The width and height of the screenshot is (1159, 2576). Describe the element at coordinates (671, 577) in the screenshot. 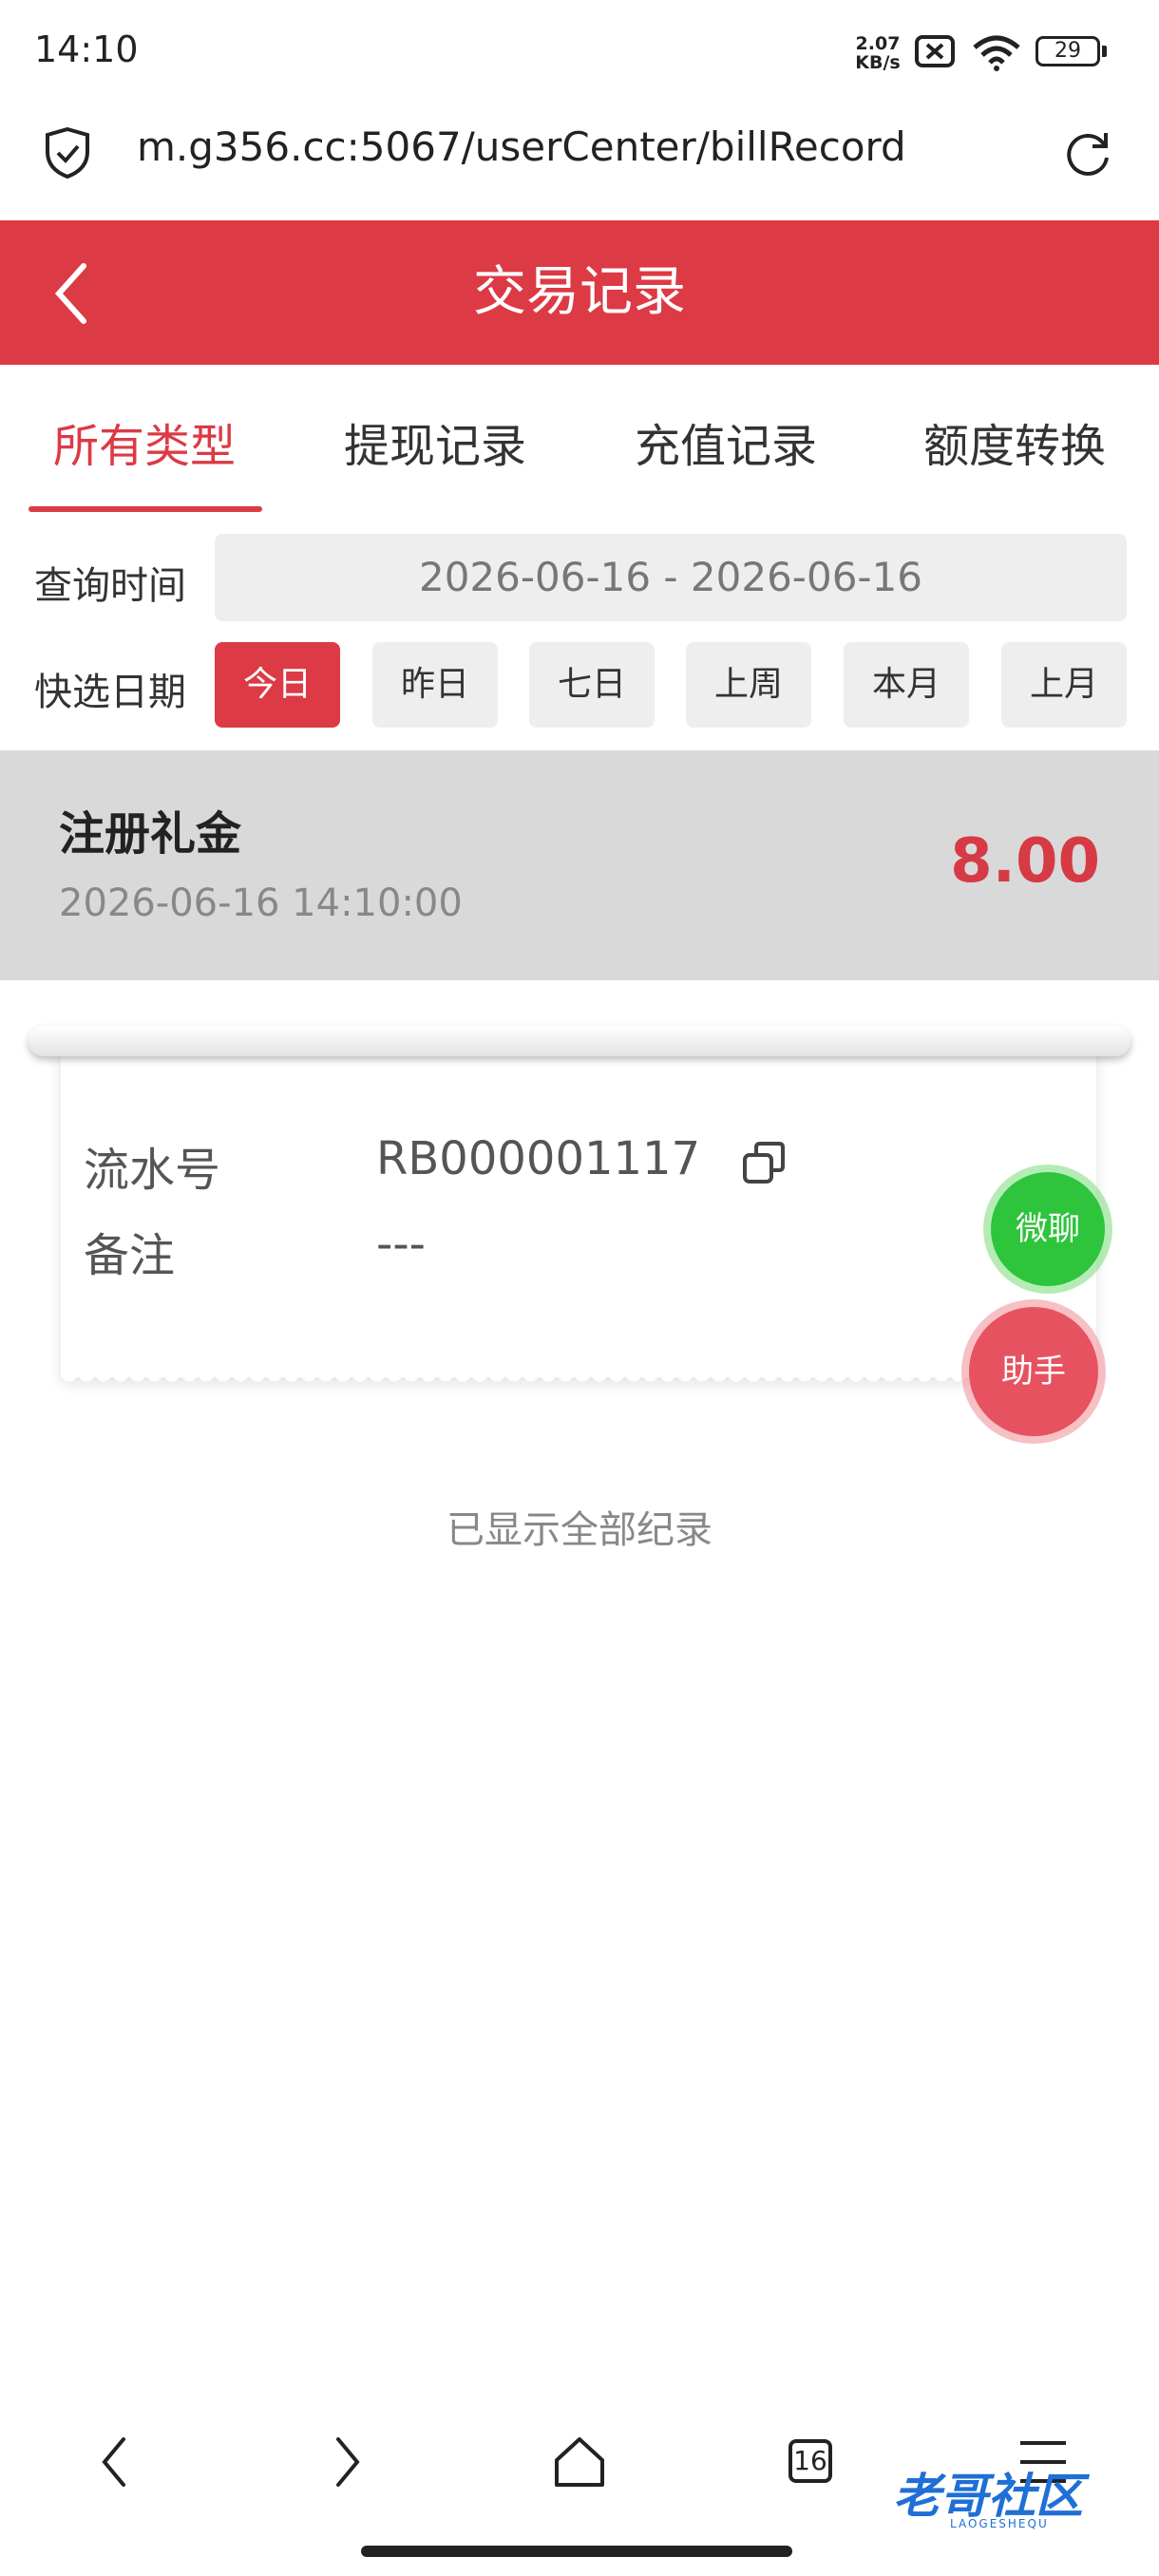

I see `date-range-picker: 2026-06-16 - 2026-06-16` at that location.